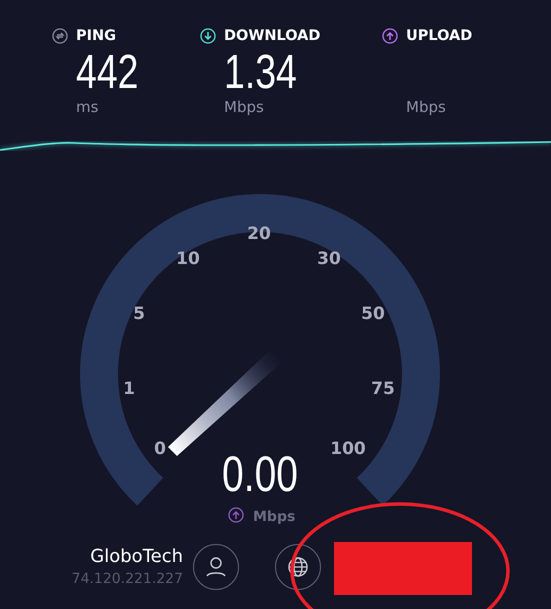 The image size is (551, 609). What do you see at coordinates (383, 389) in the screenshot?
I see `scale-label: 75` at bounding box center [383, 389].